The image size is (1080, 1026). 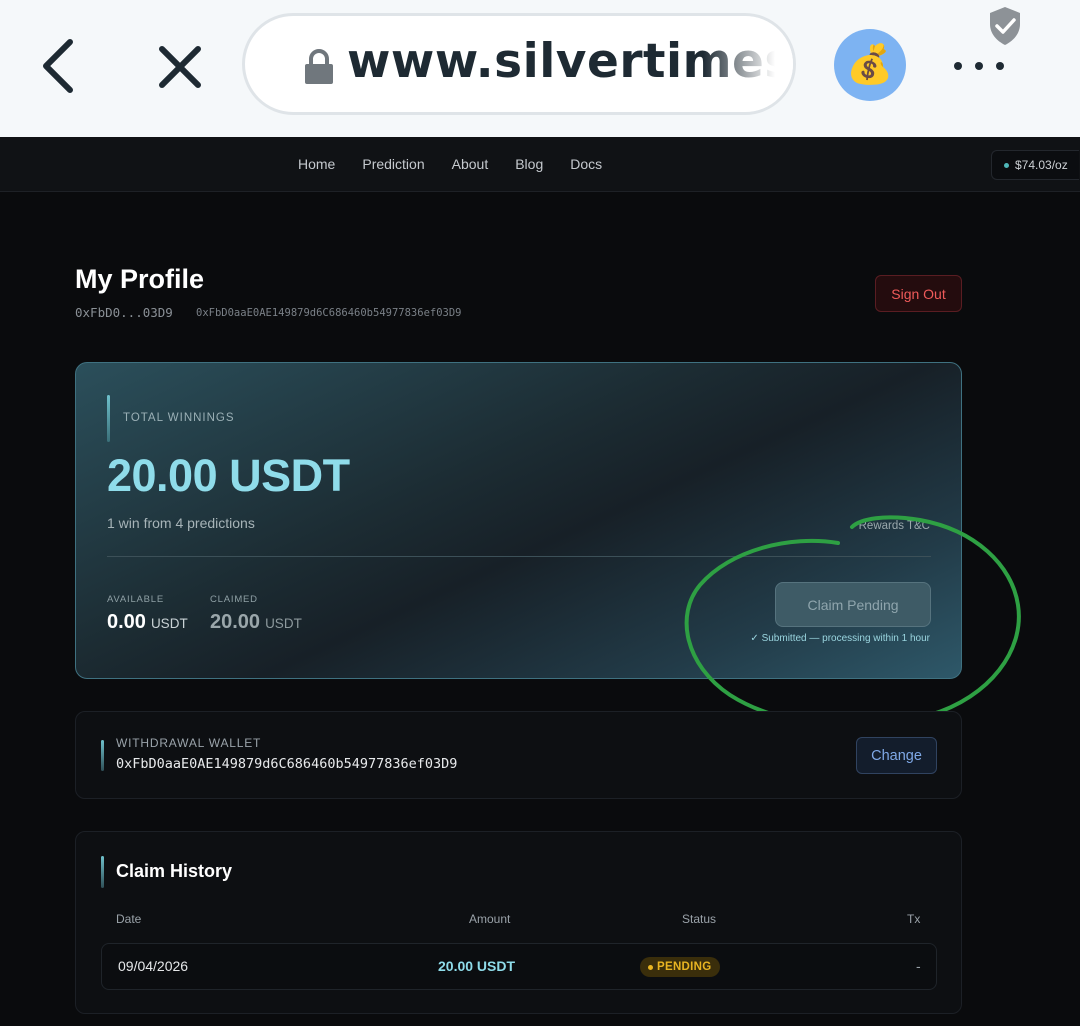 I want to click on back-arrow-icon, so click(x=60, y=66).